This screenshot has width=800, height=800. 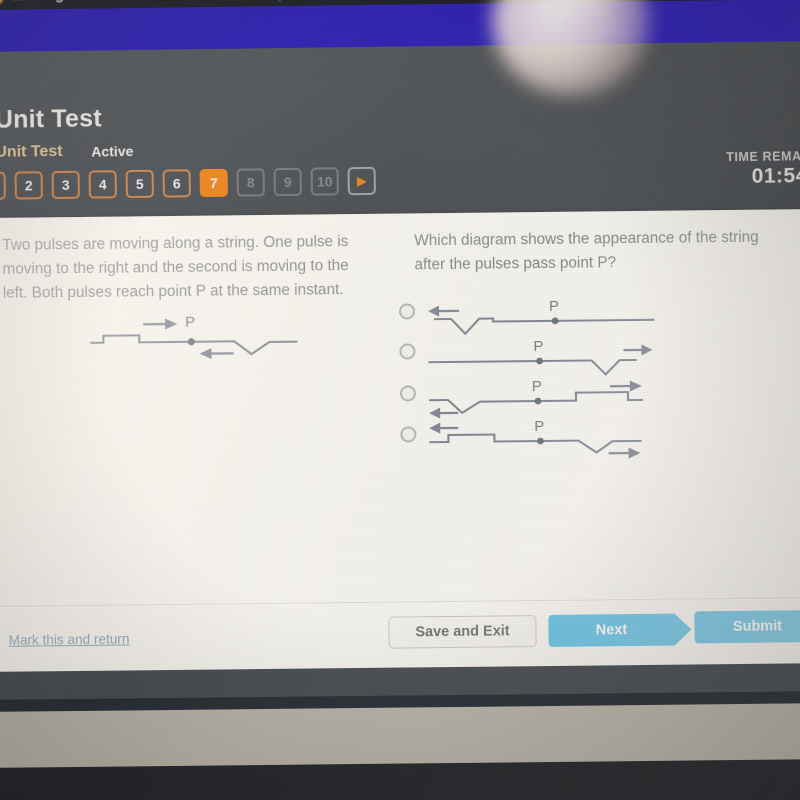 What do you see at coordinates (537, 386) in the screenshot?
I see `point-p-label-c: P` at bounding box center [537, 386].